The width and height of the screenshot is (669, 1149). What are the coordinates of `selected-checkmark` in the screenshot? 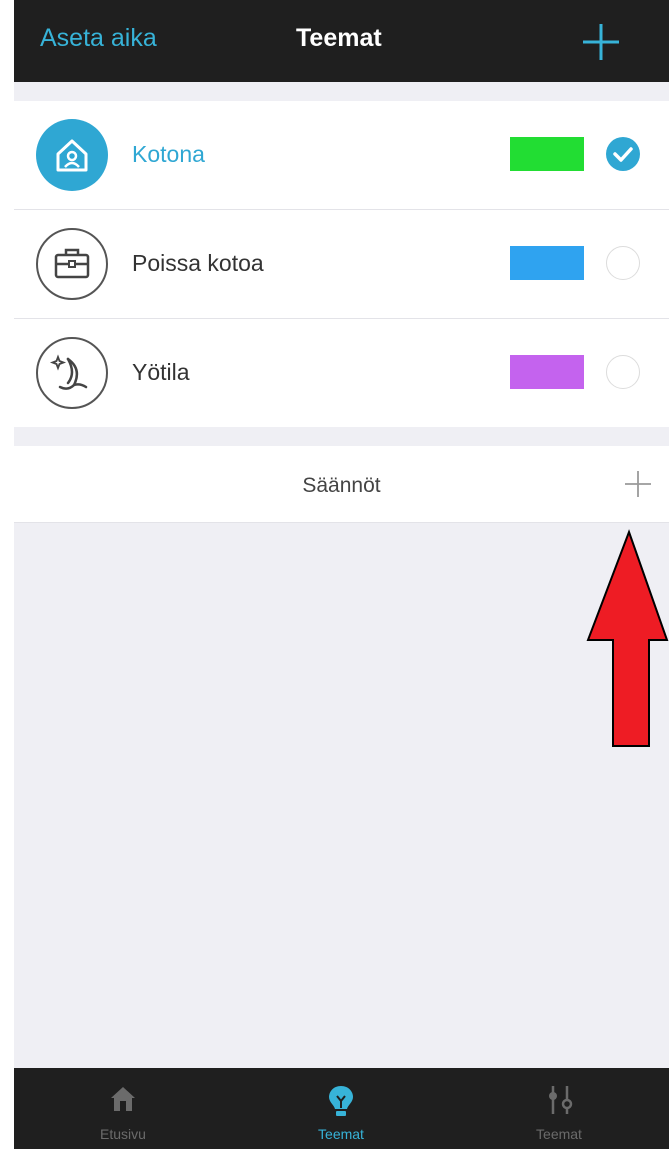 It's located at (623, 154).